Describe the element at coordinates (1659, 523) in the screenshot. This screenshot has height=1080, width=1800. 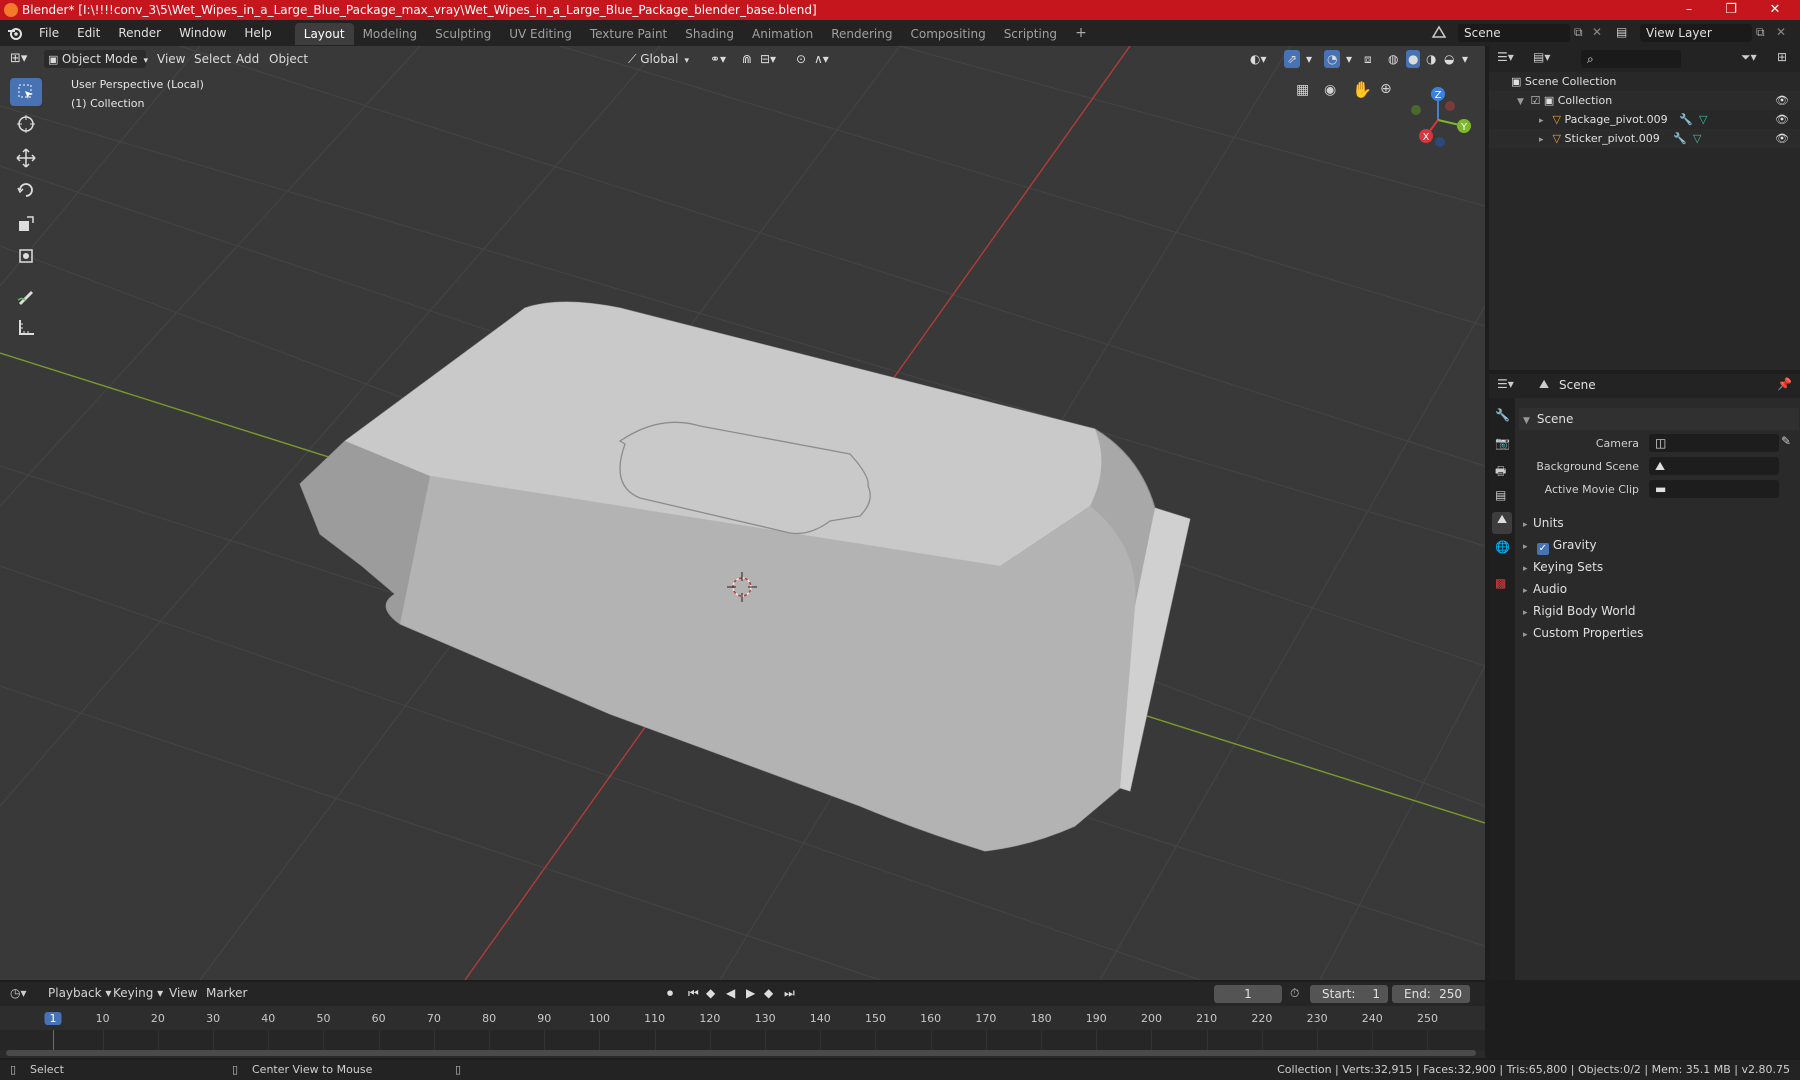
I see `units-panel: ▸ Units` at that location.